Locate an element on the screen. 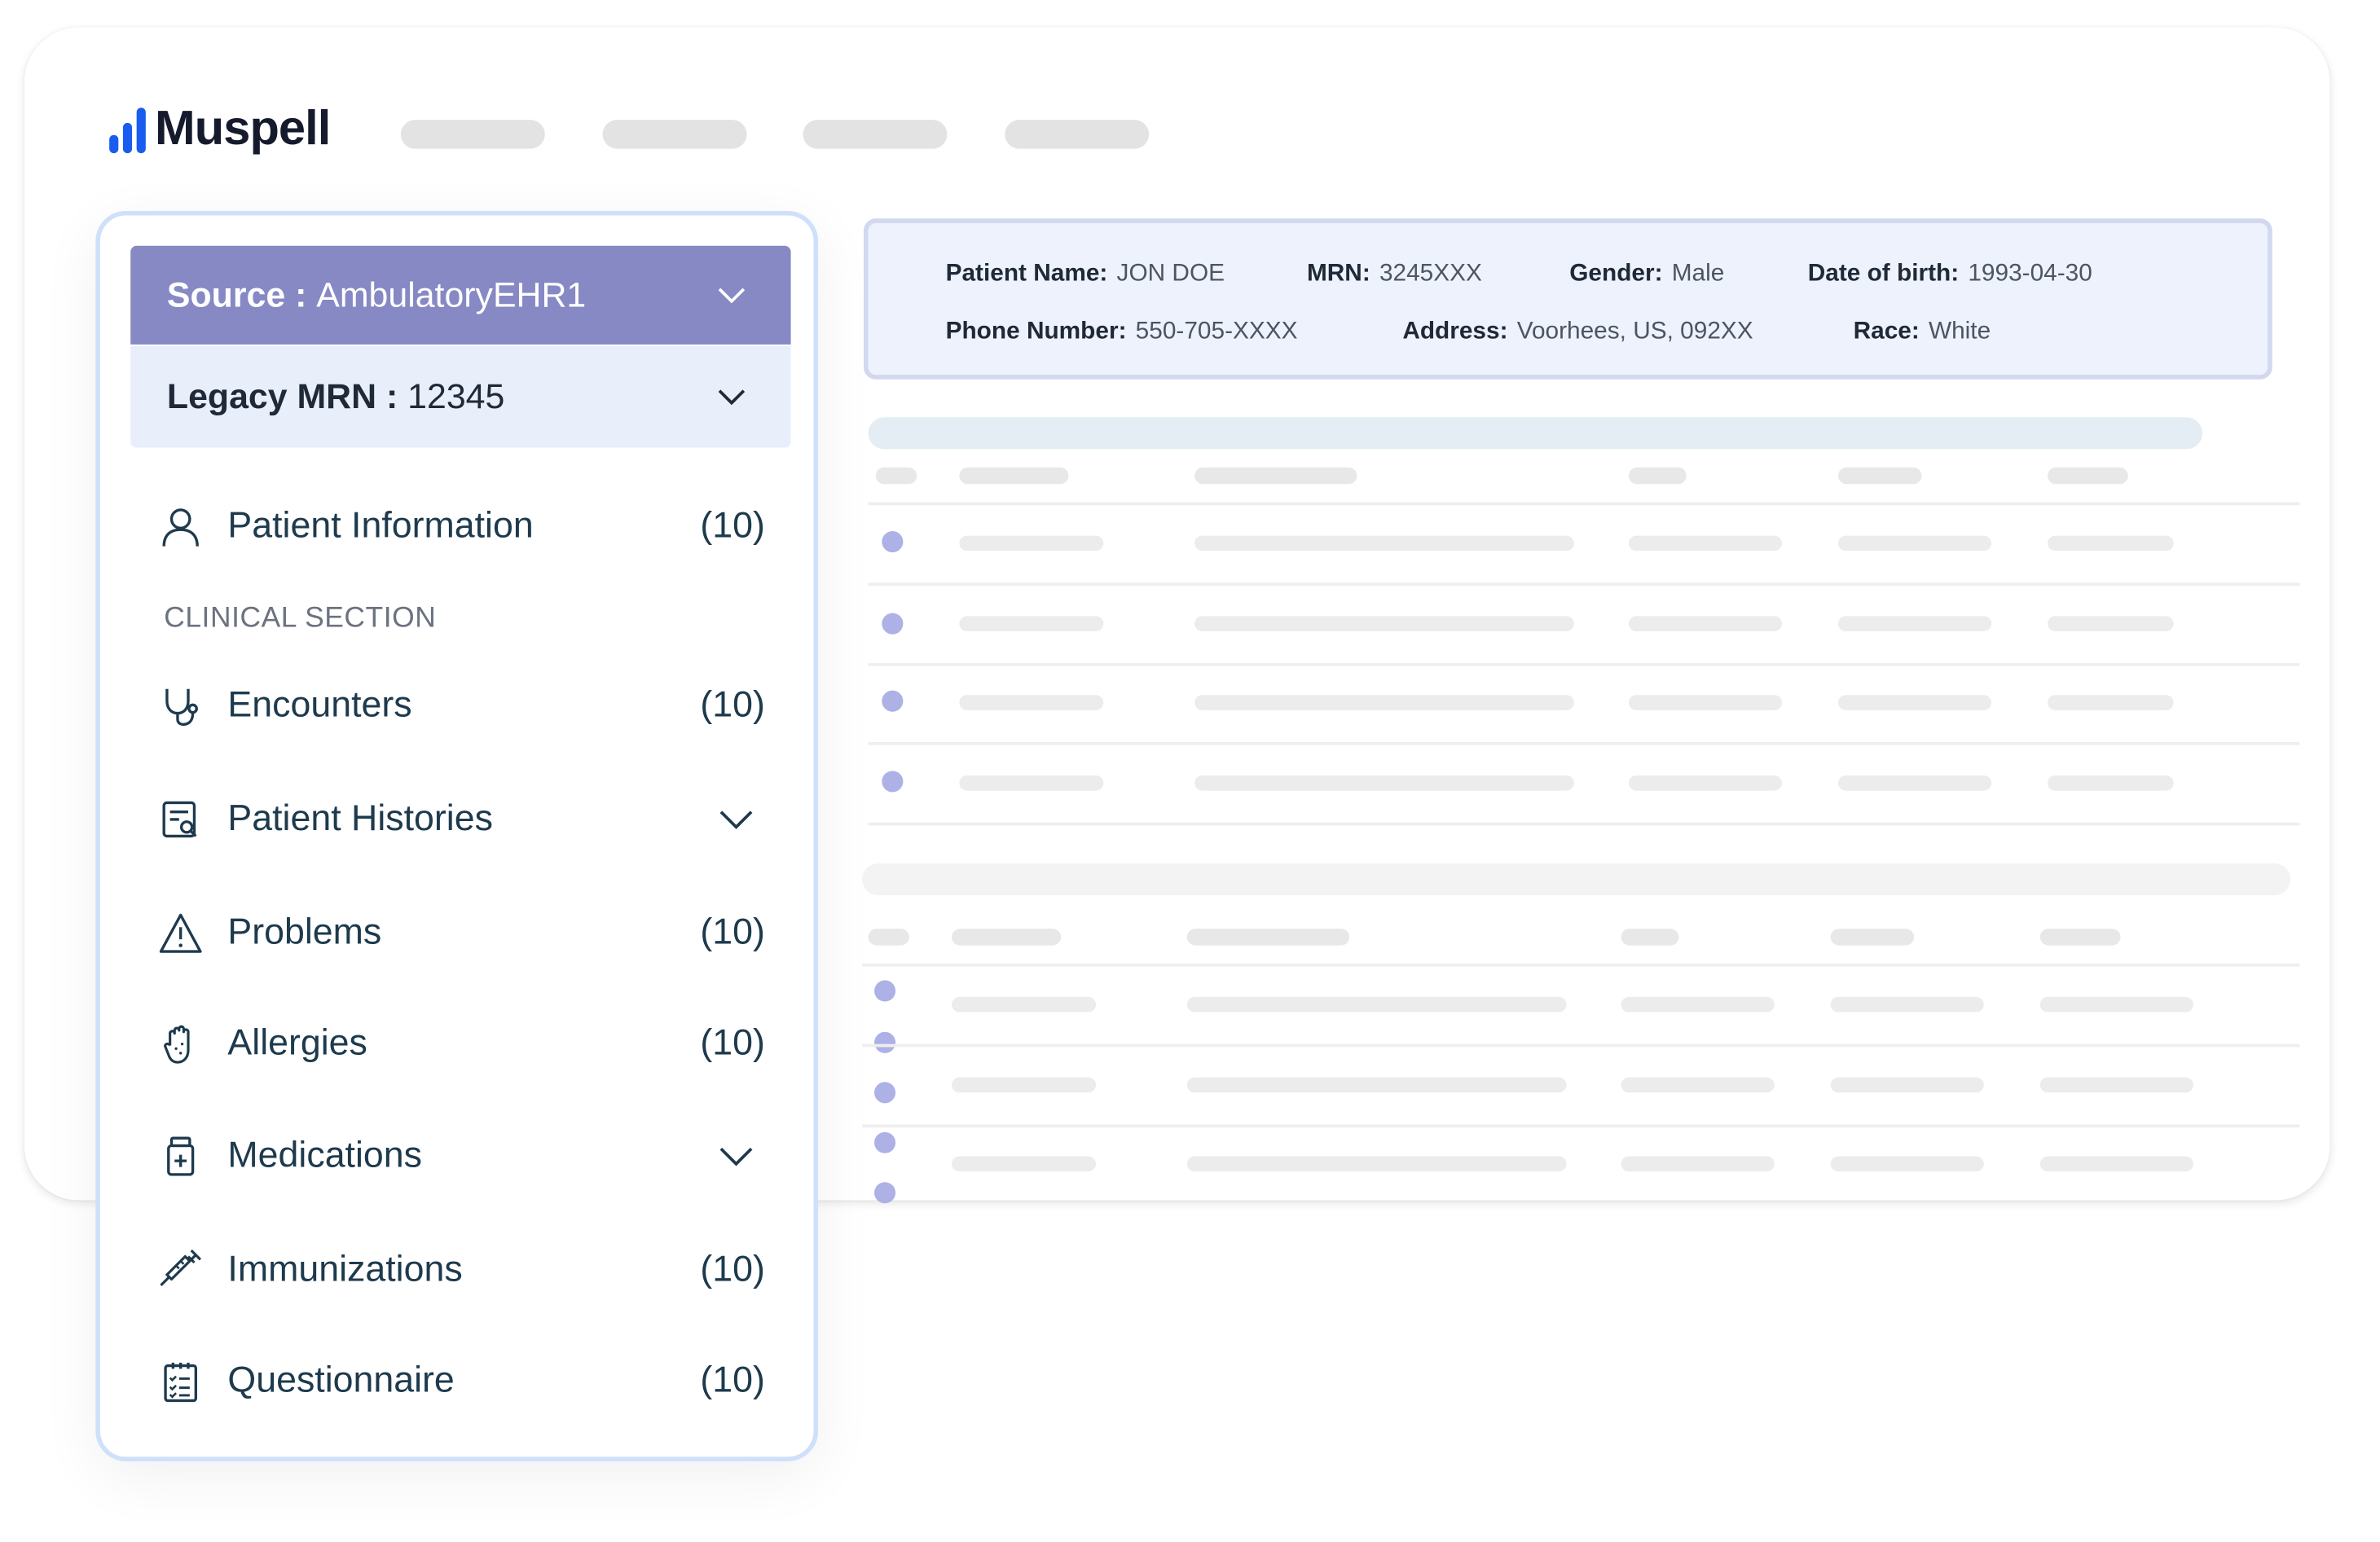 Image resolution: width=2380 pixels, height=1542 pixels. sidebar-item-label: Patient Histories is located at coordinates (360, 819).